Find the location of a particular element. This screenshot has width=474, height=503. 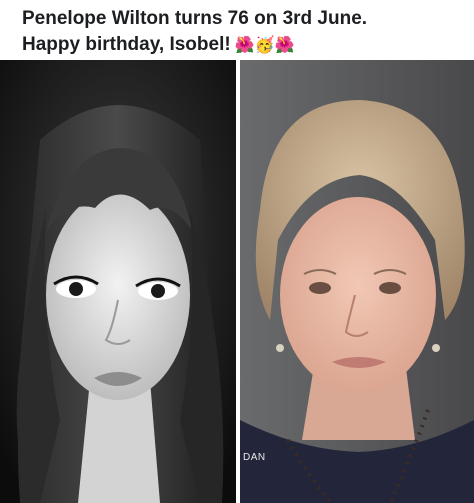

photo-watermark: DAN is located at coordinates (254, 457).